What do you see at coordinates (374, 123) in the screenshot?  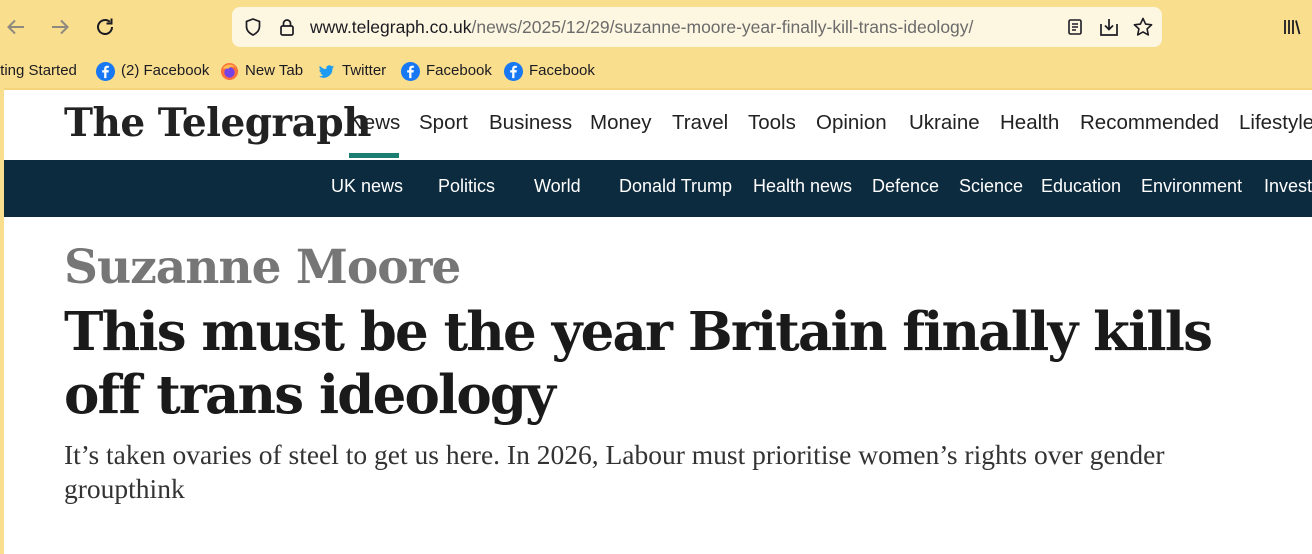 I see `nav-news: News` at bounding box center [374, 123].